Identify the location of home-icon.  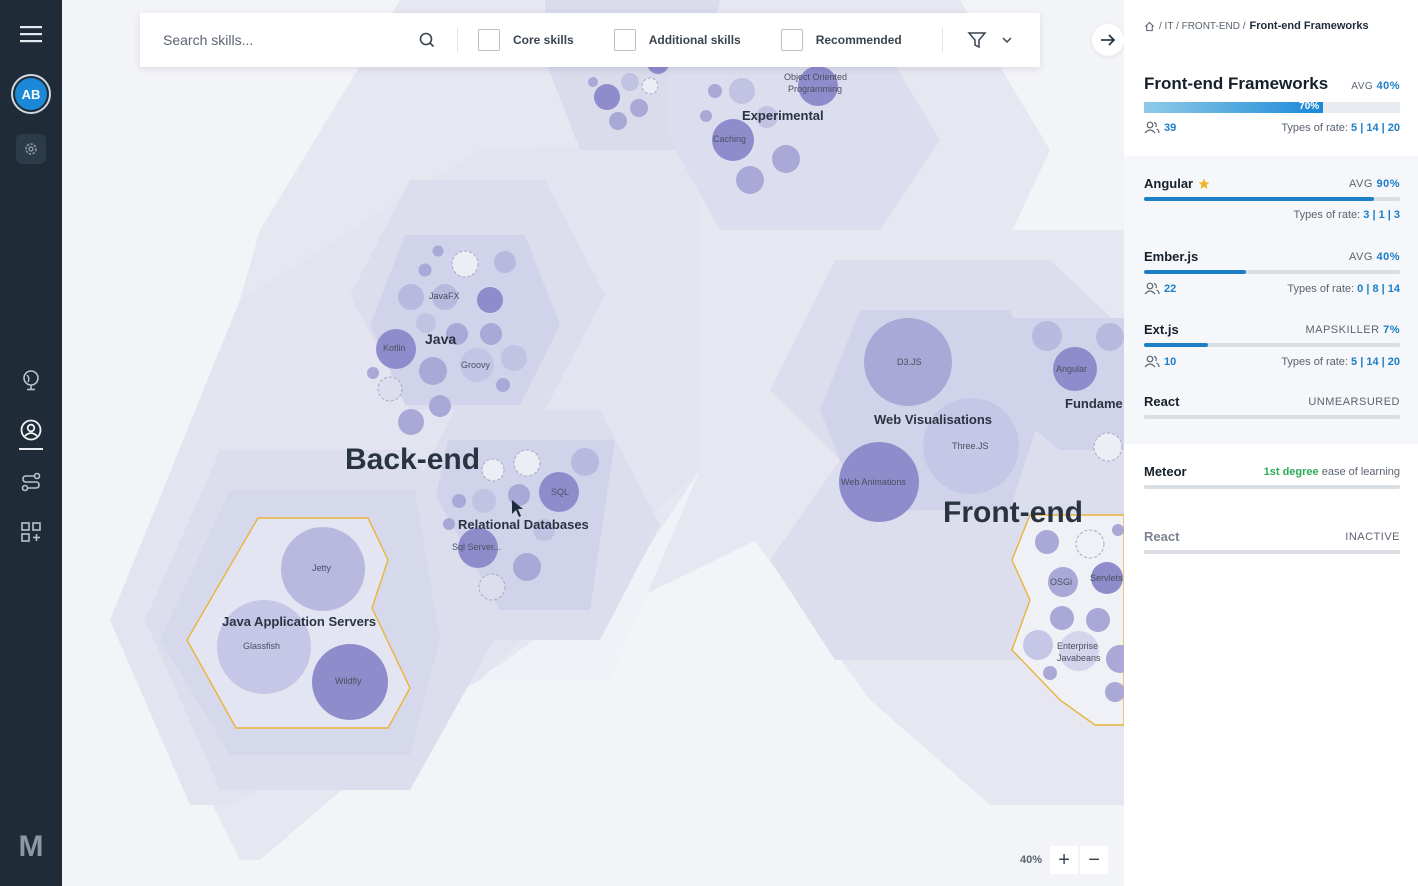
(1149, 26).